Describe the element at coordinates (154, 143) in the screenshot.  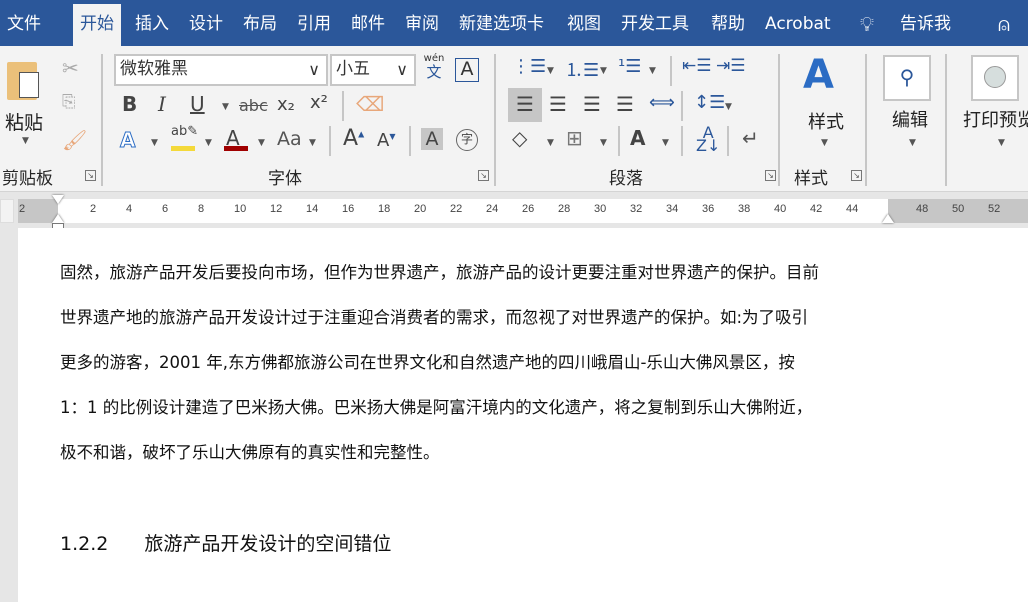
I see `text-effects-dropdown: ▼` at that location.